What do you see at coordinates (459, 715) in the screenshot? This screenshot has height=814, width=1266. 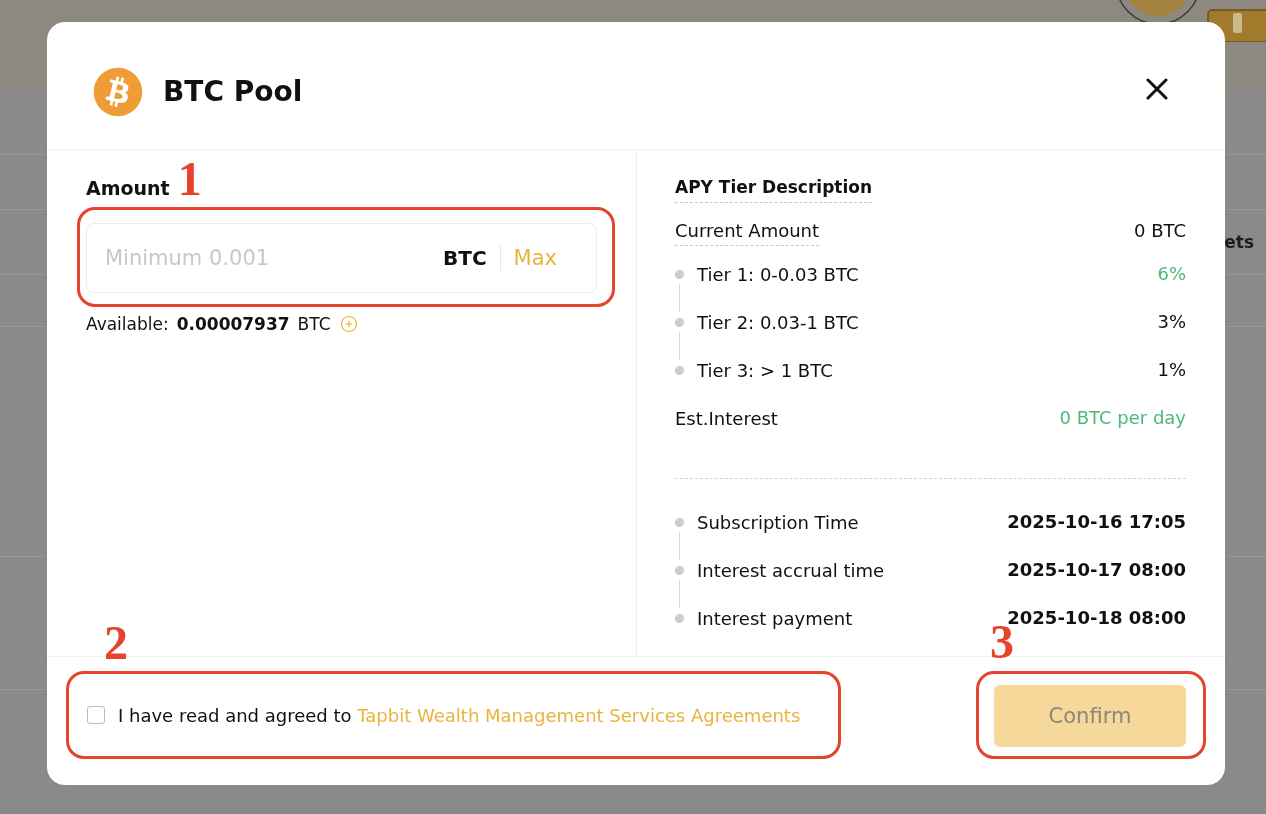 I see `agreement-text: I have read and agreed to Tapbit Wealth Management Services Agreements` at bounding box center [459, 715].